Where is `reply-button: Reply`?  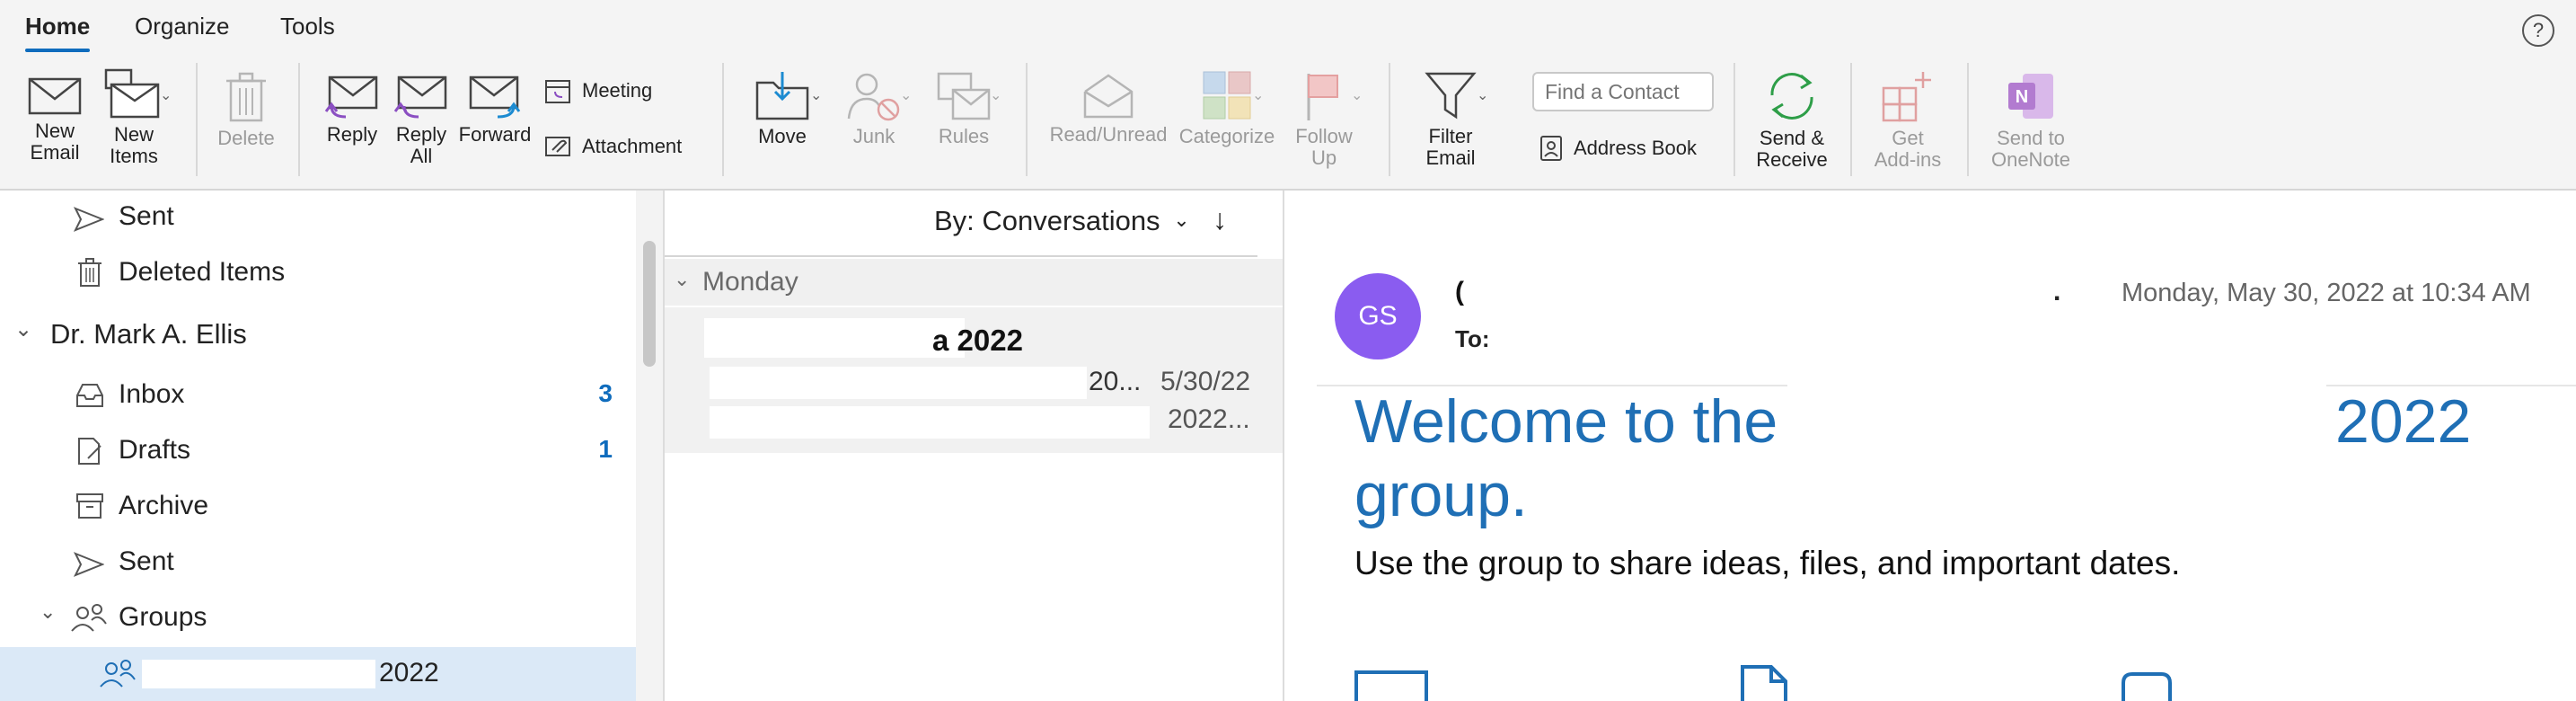 reply-button: Reply is located at coordinates (352, 109).